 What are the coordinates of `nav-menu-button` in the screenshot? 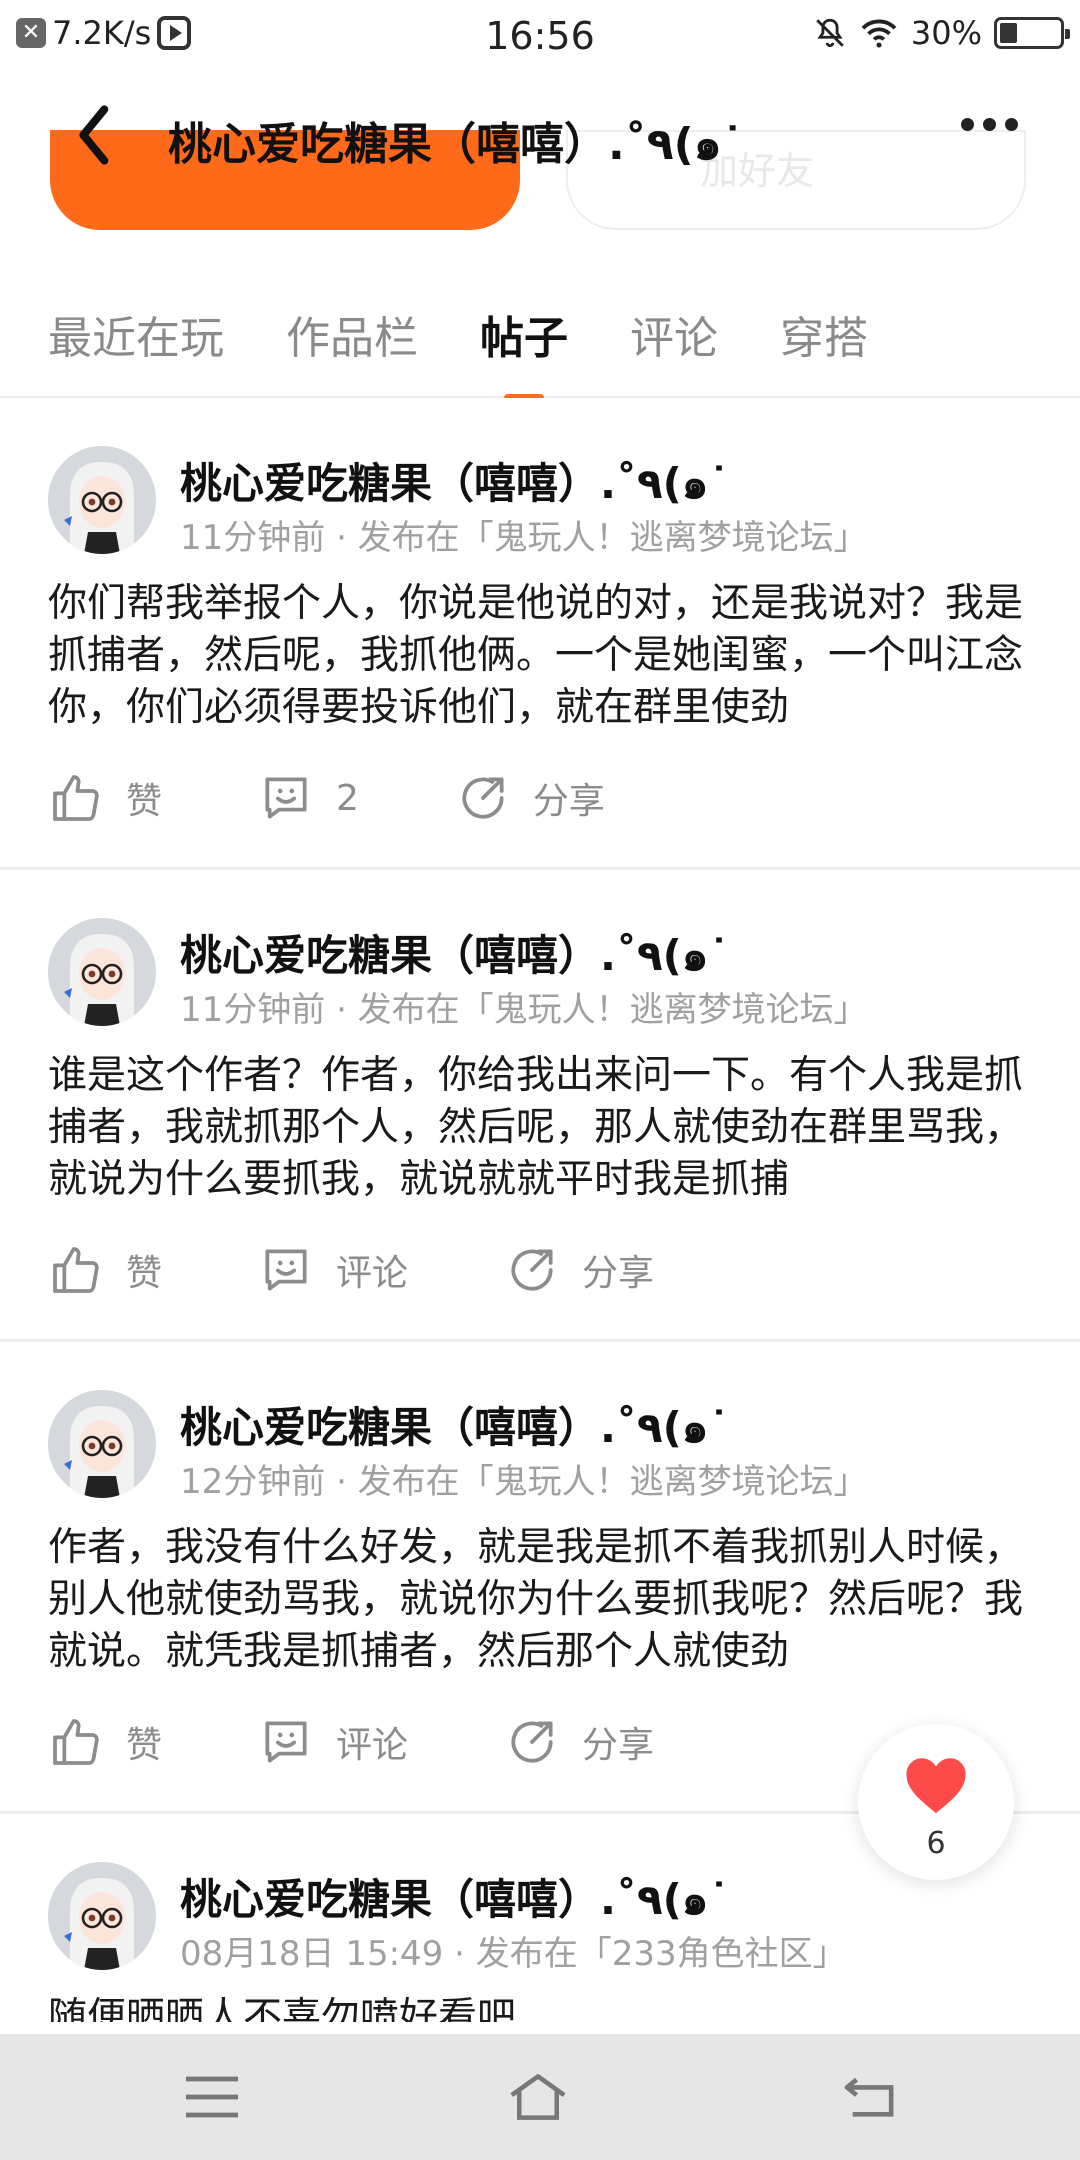 It's located at (212, 2097).